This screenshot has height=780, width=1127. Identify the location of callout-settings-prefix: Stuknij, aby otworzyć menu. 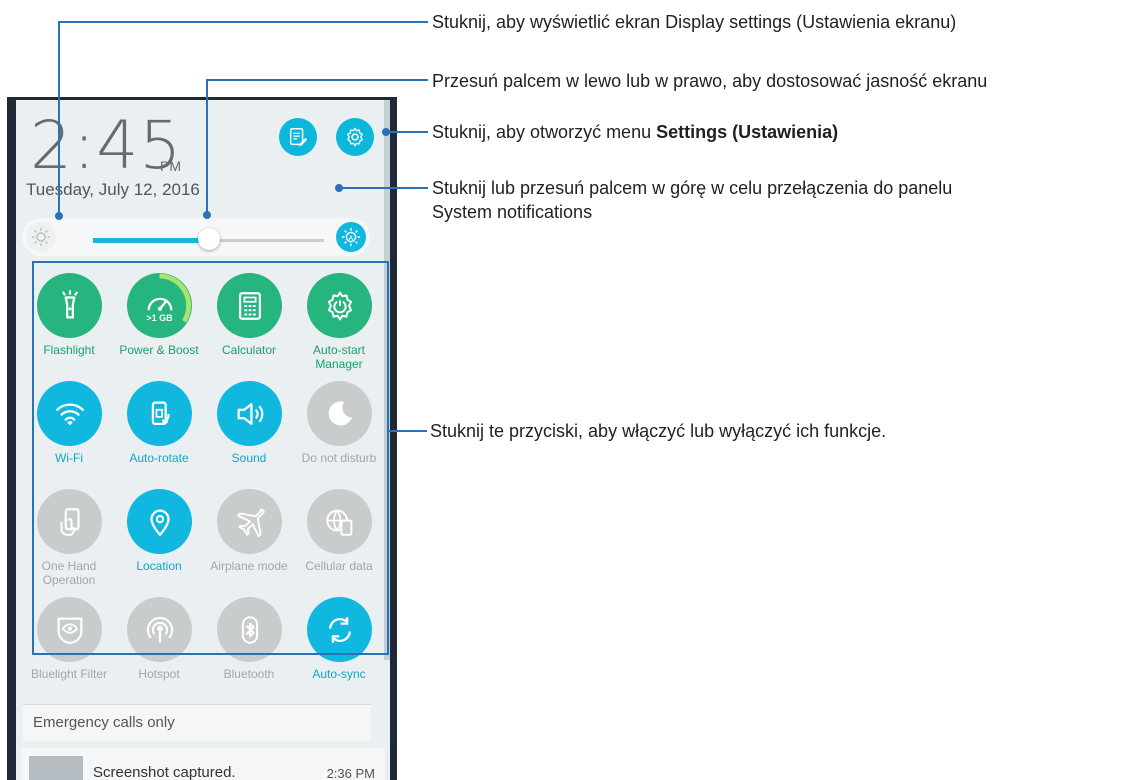
(544, 132).